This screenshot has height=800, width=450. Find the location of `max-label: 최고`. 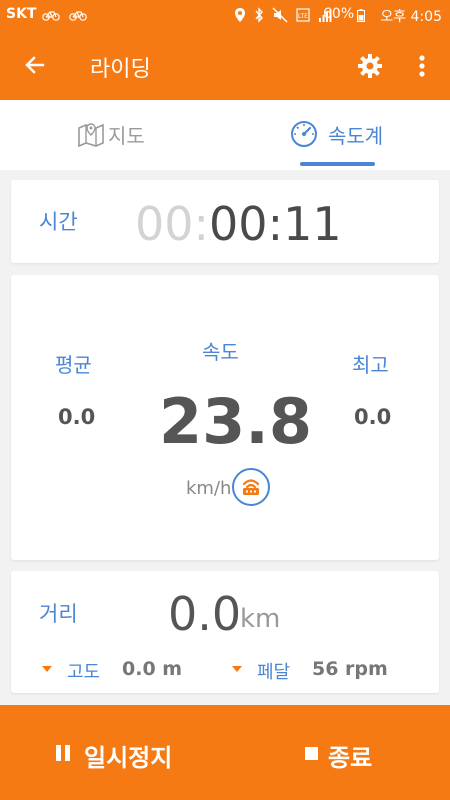

max-label: 최고 is located at coordinates (370, 365).